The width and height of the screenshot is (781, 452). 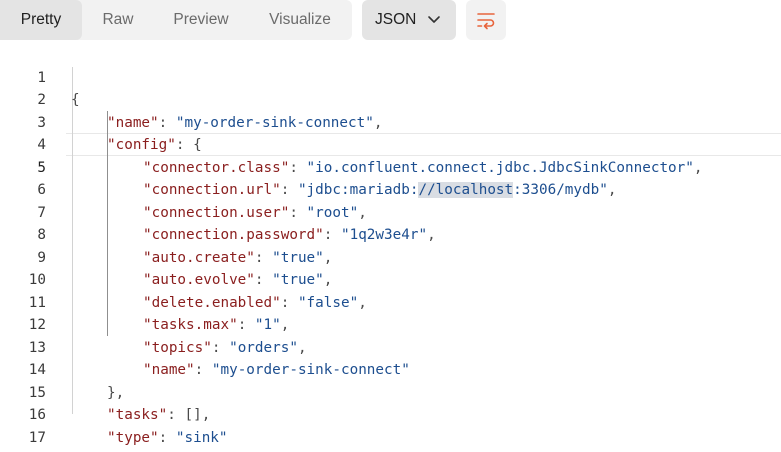 What do you see at coordinates (396, 19) in the screenshot?
I see `format-select-value: JSON` at bounding box center [396, 19].